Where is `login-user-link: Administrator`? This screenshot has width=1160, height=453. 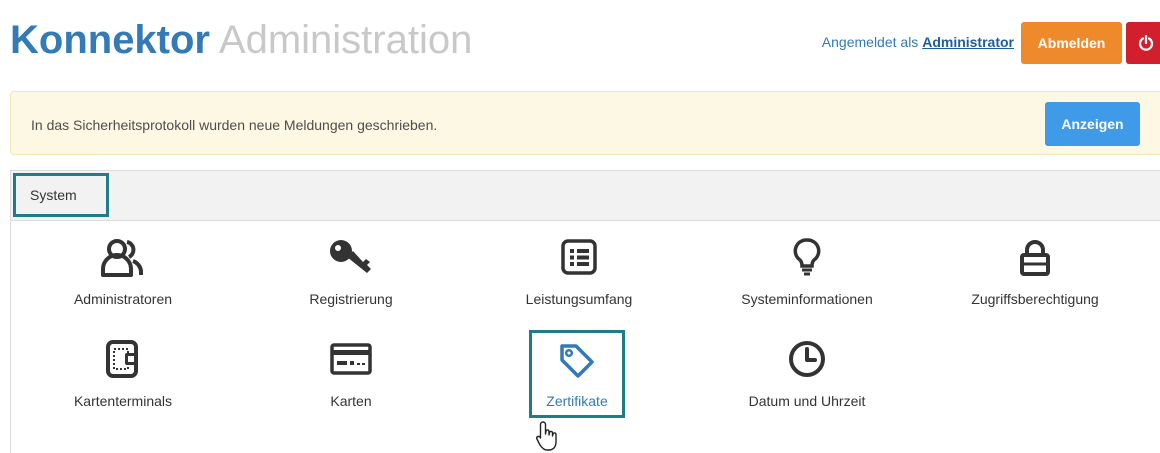 login-user-link: Administrator is located at coordinates (968, 42).